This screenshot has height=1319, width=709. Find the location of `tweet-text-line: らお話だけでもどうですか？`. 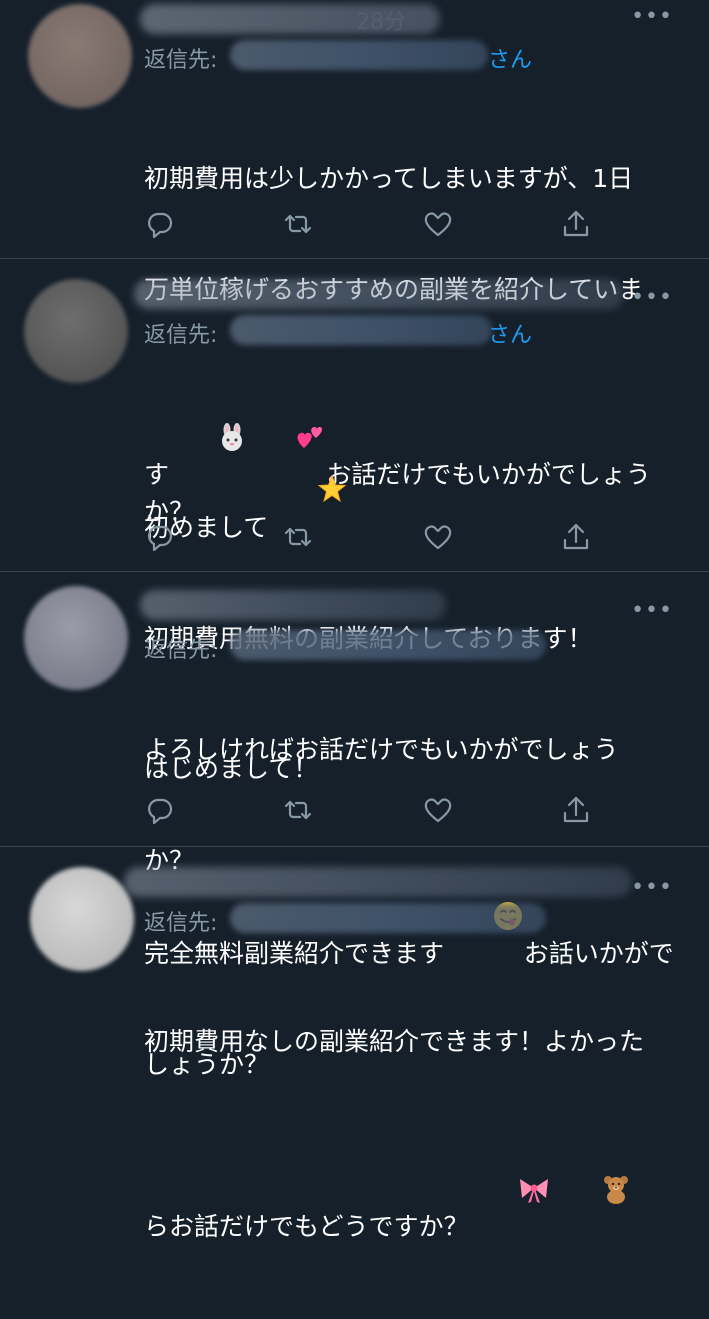

tweet-text-line: らお話だけでもどうですか？ is located at coordinates (414, 1189).